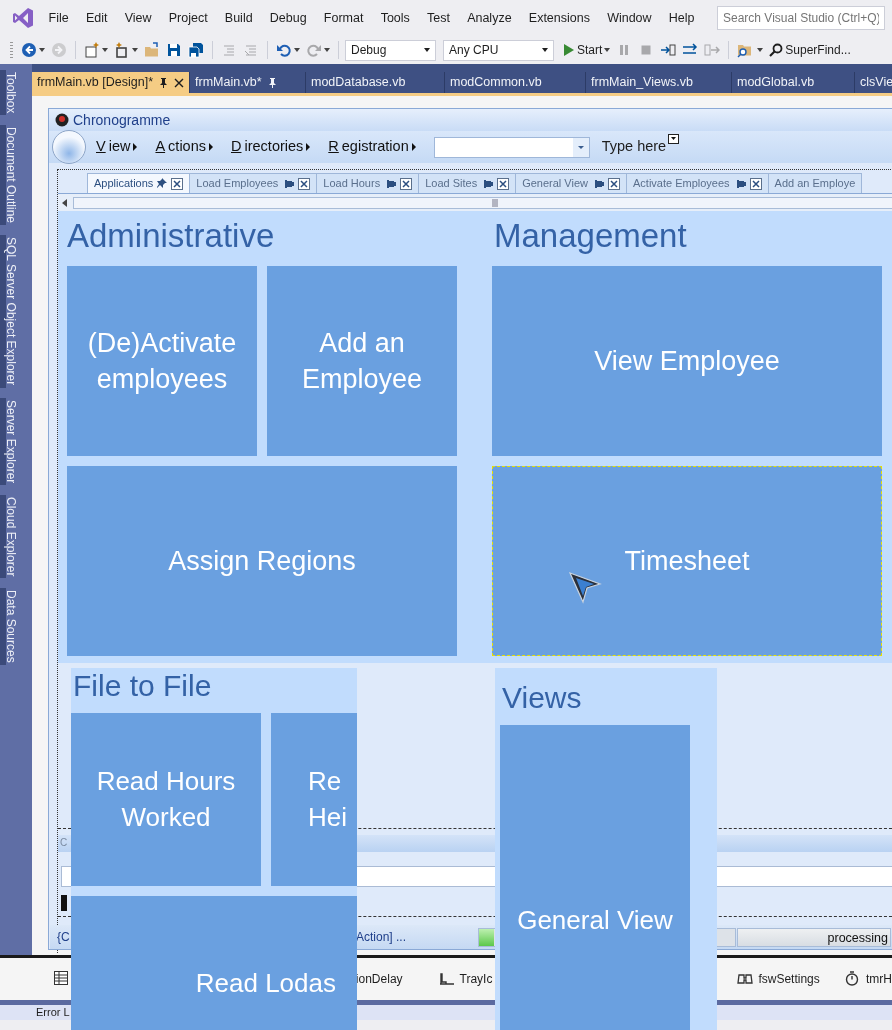 The image size is (892, 1030). I want to click on scrollbar-thumb, so click(482, 202).